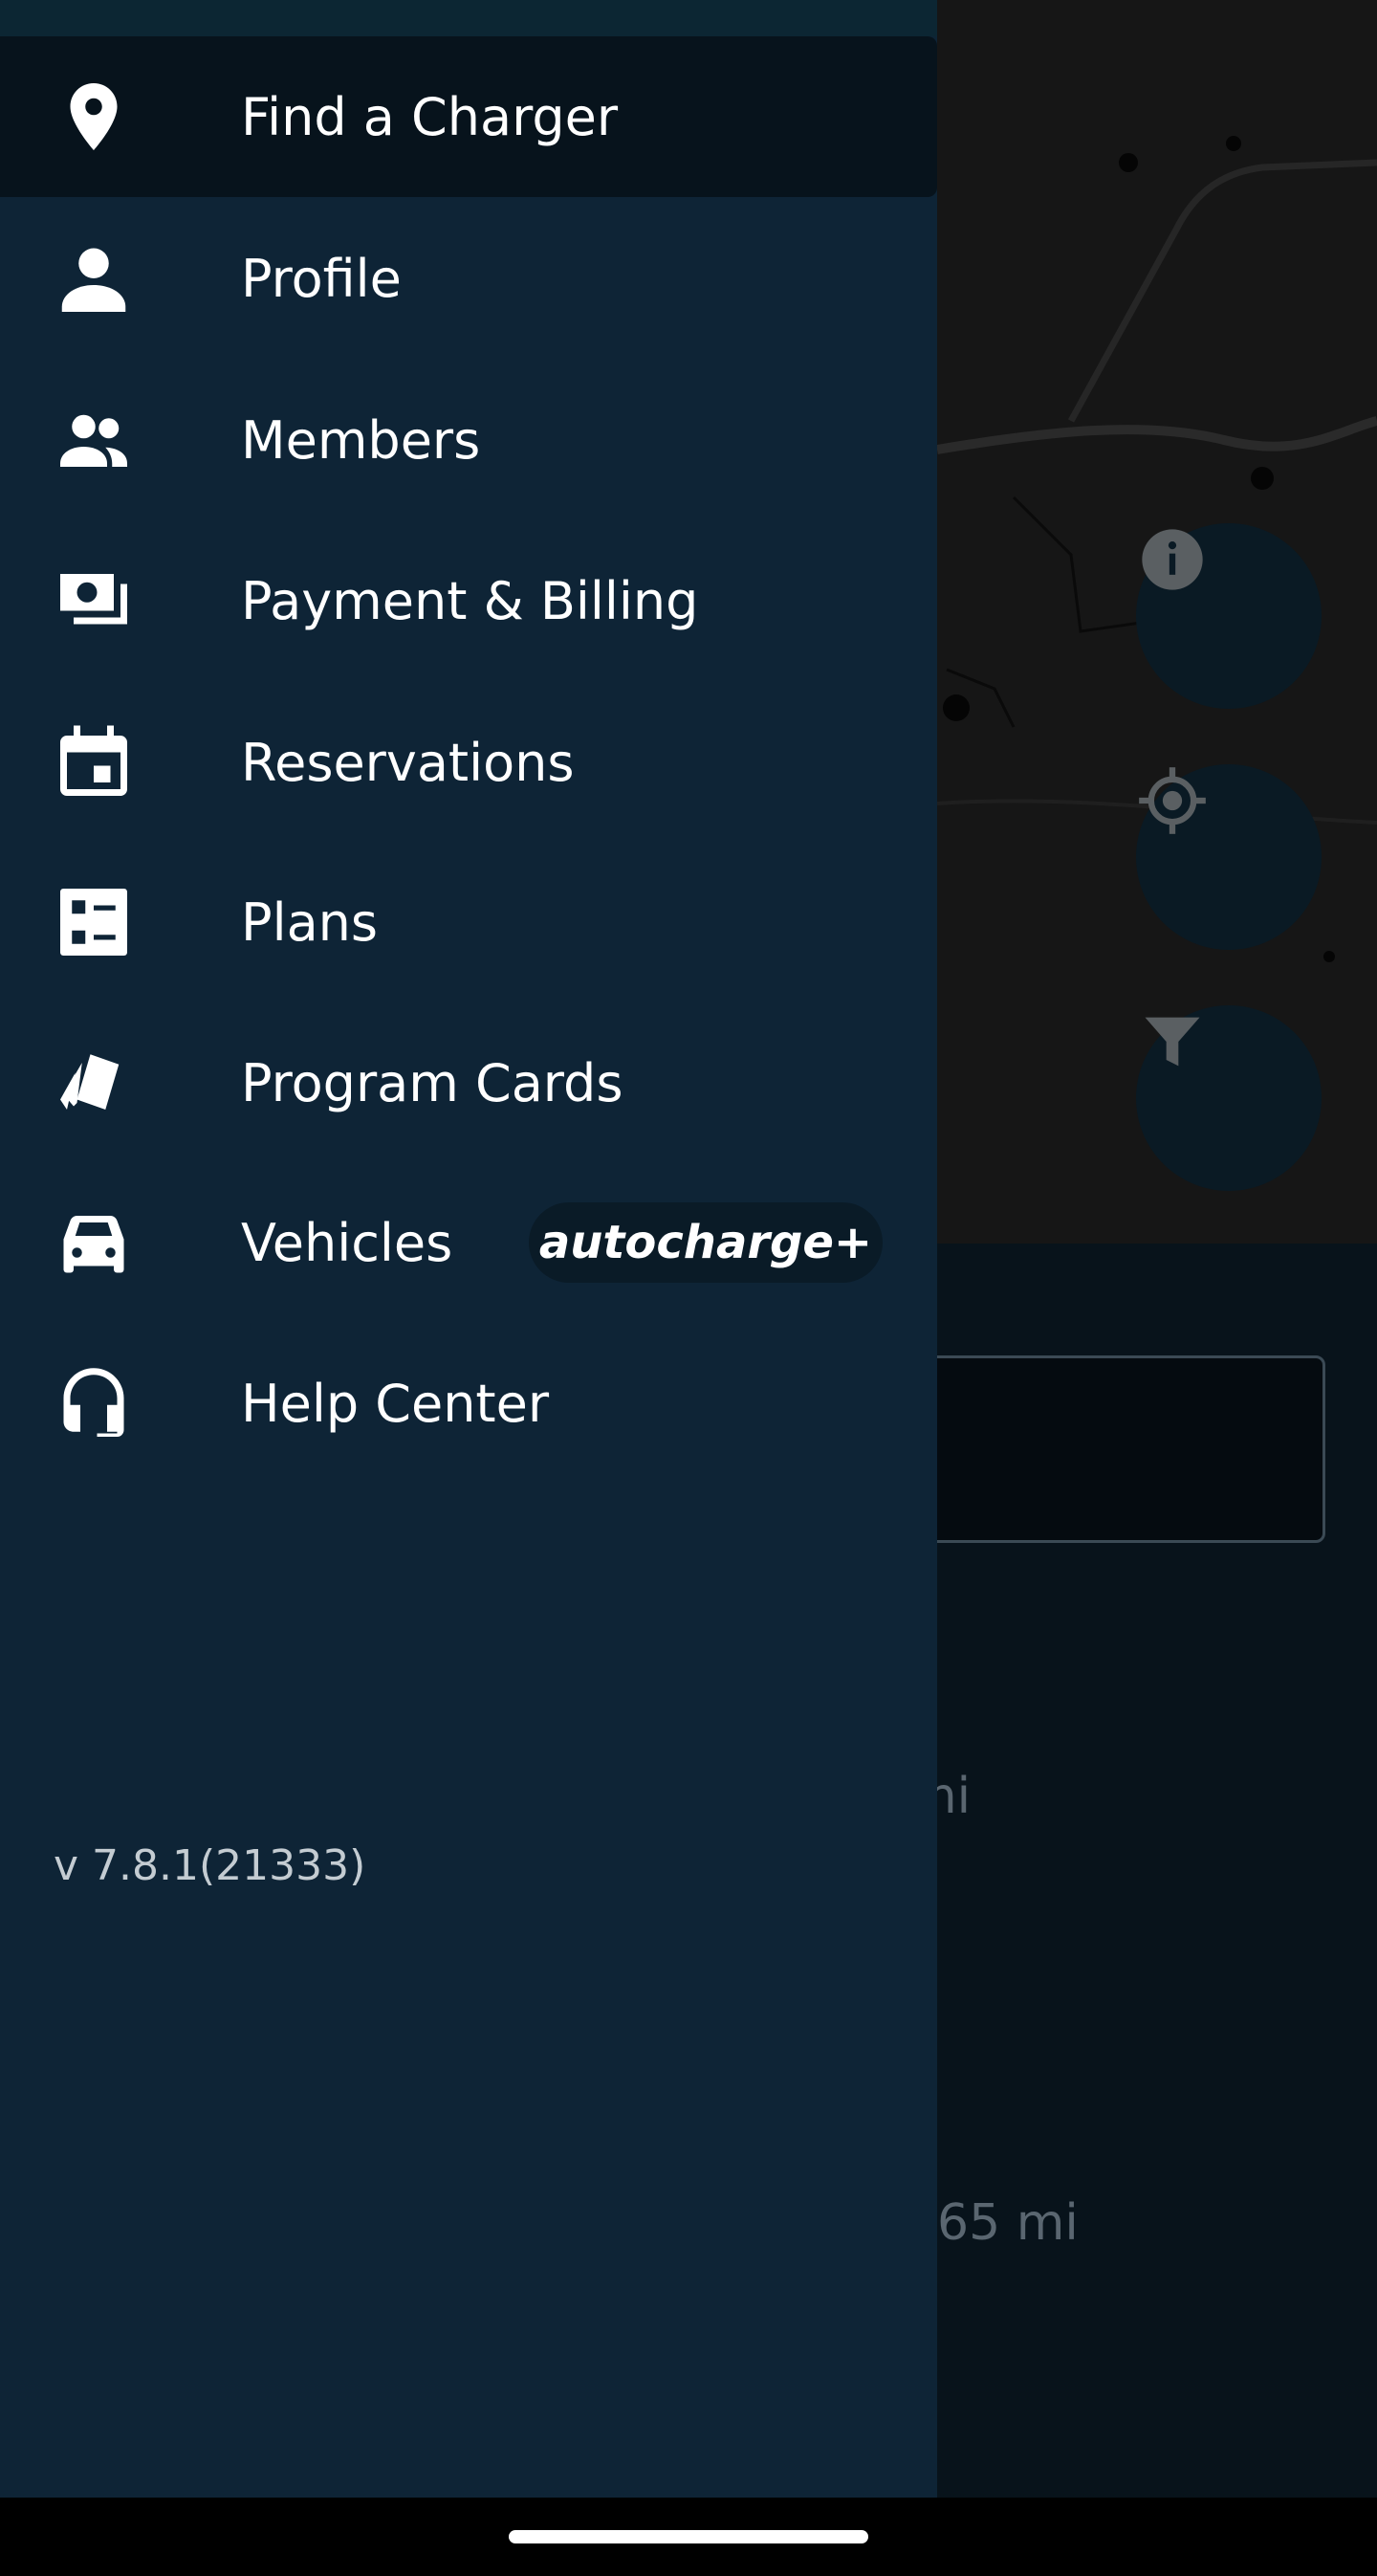 Image resolution: width=1377 pixels, height=2576 pixels. What do you see at coordinates (706, 1242) in the screenshot?
I see `autocharge-badge: autocharge+` at bounding box center [706, 1242].